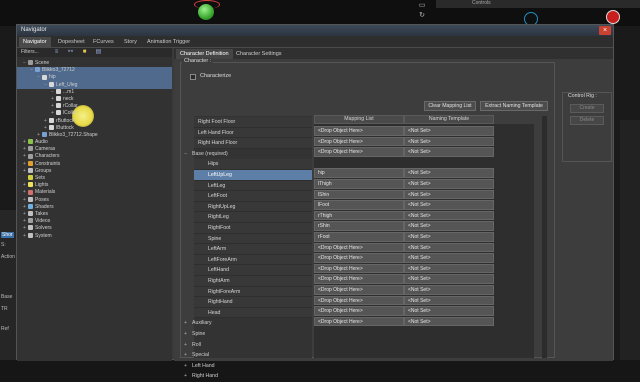  Describe the element at coordinates (422, 6) in the screenshot. I see `window-icon: ▭` at that location.